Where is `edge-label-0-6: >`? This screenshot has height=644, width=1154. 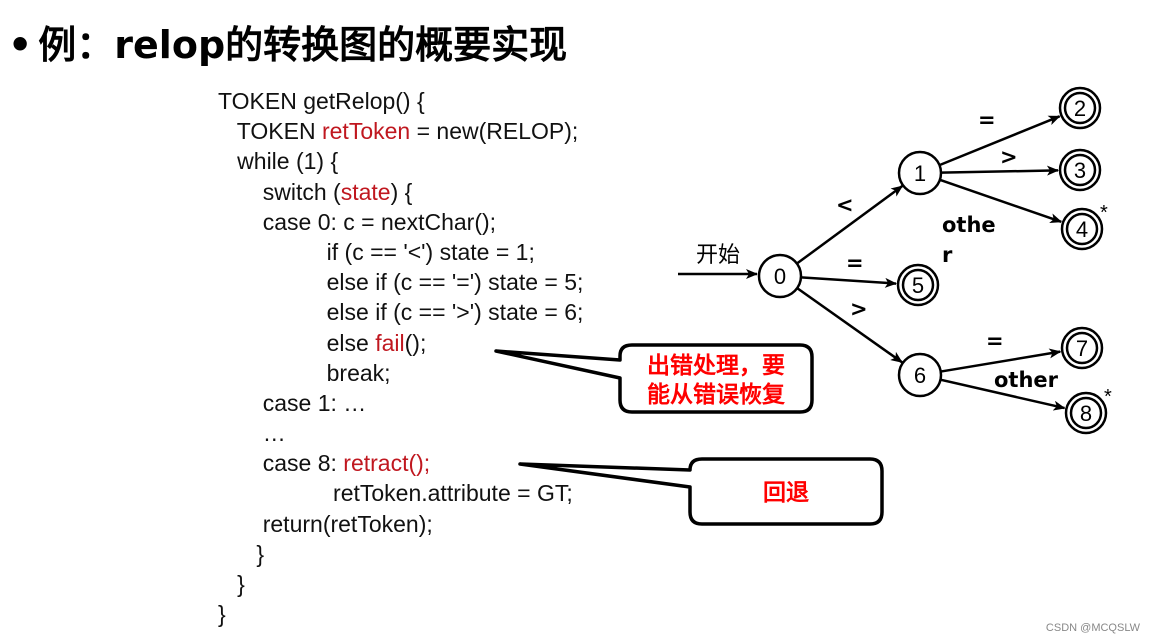
edge-label-0-6: > is located at coordinates (859, 309).